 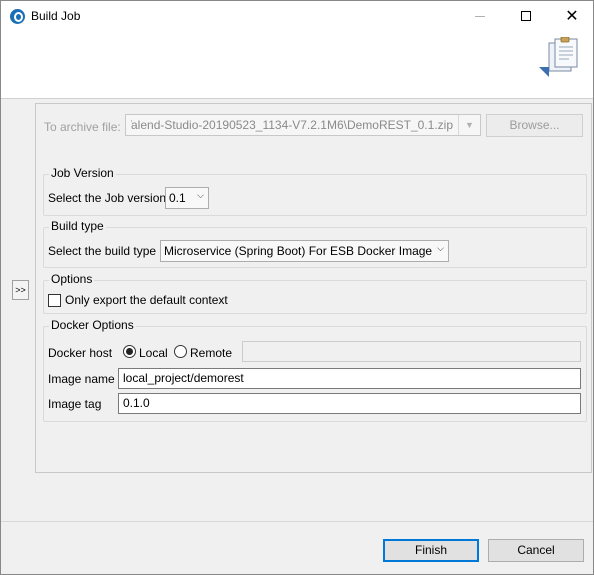 I want to click on options-group-title: Options, so click(x=72, y=279).